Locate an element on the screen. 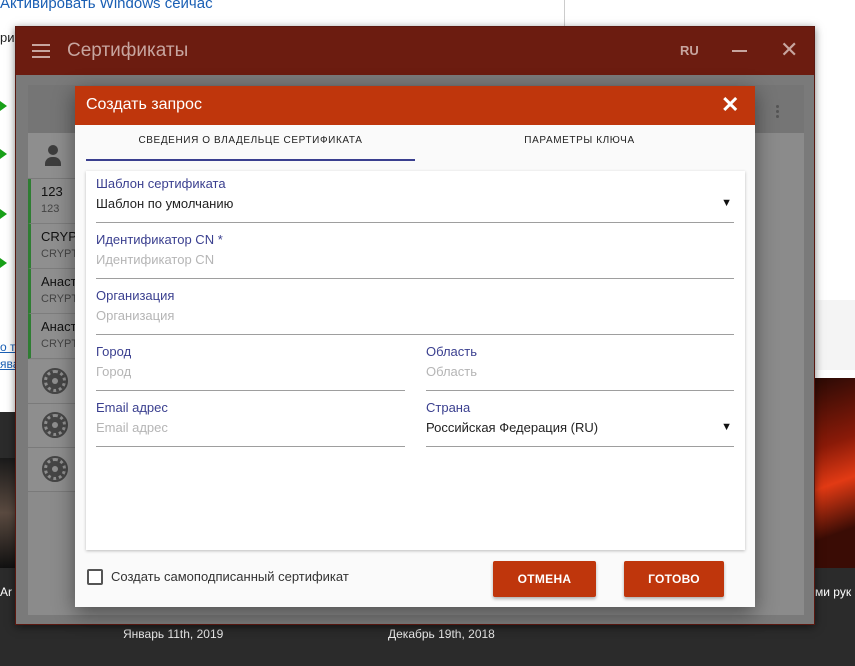 The height and width of the screenshot is (666, 855). email-label: Email адрес is located at coordinates (132, 407).